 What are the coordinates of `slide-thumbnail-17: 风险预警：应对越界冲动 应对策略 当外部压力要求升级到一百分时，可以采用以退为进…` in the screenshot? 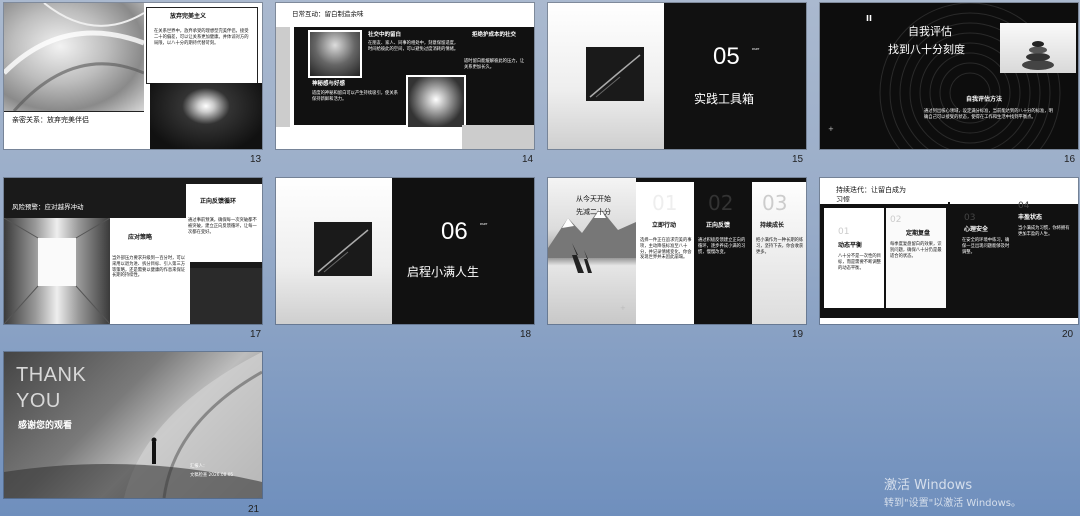 It's located at (133, 251).